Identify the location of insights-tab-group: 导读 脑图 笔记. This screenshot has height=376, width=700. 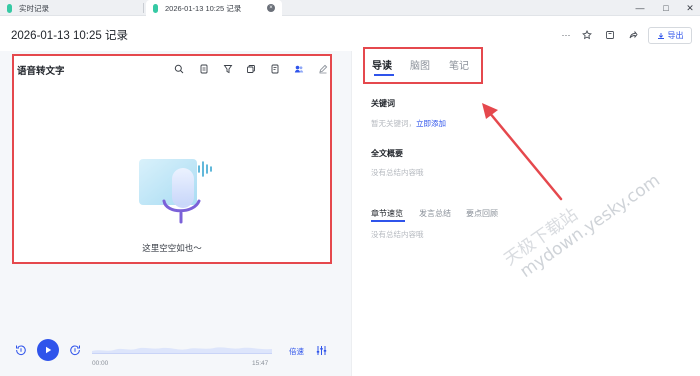
(423, 65).